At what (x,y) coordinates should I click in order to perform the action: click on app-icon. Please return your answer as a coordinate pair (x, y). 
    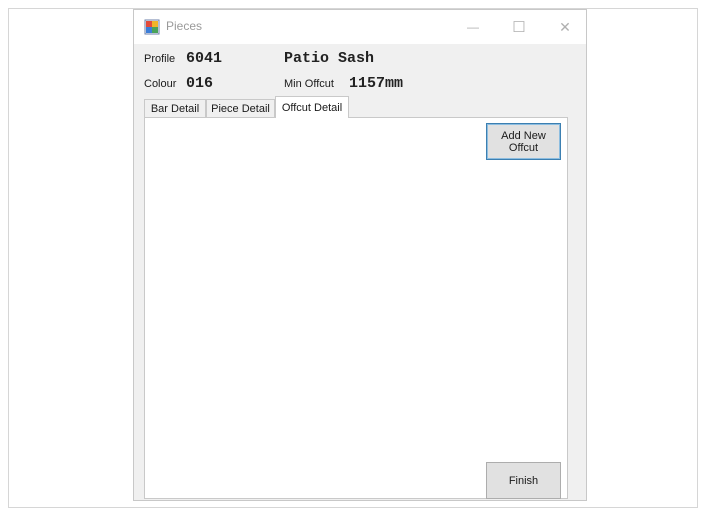
    Looking at the image, I should click on (152, 27).